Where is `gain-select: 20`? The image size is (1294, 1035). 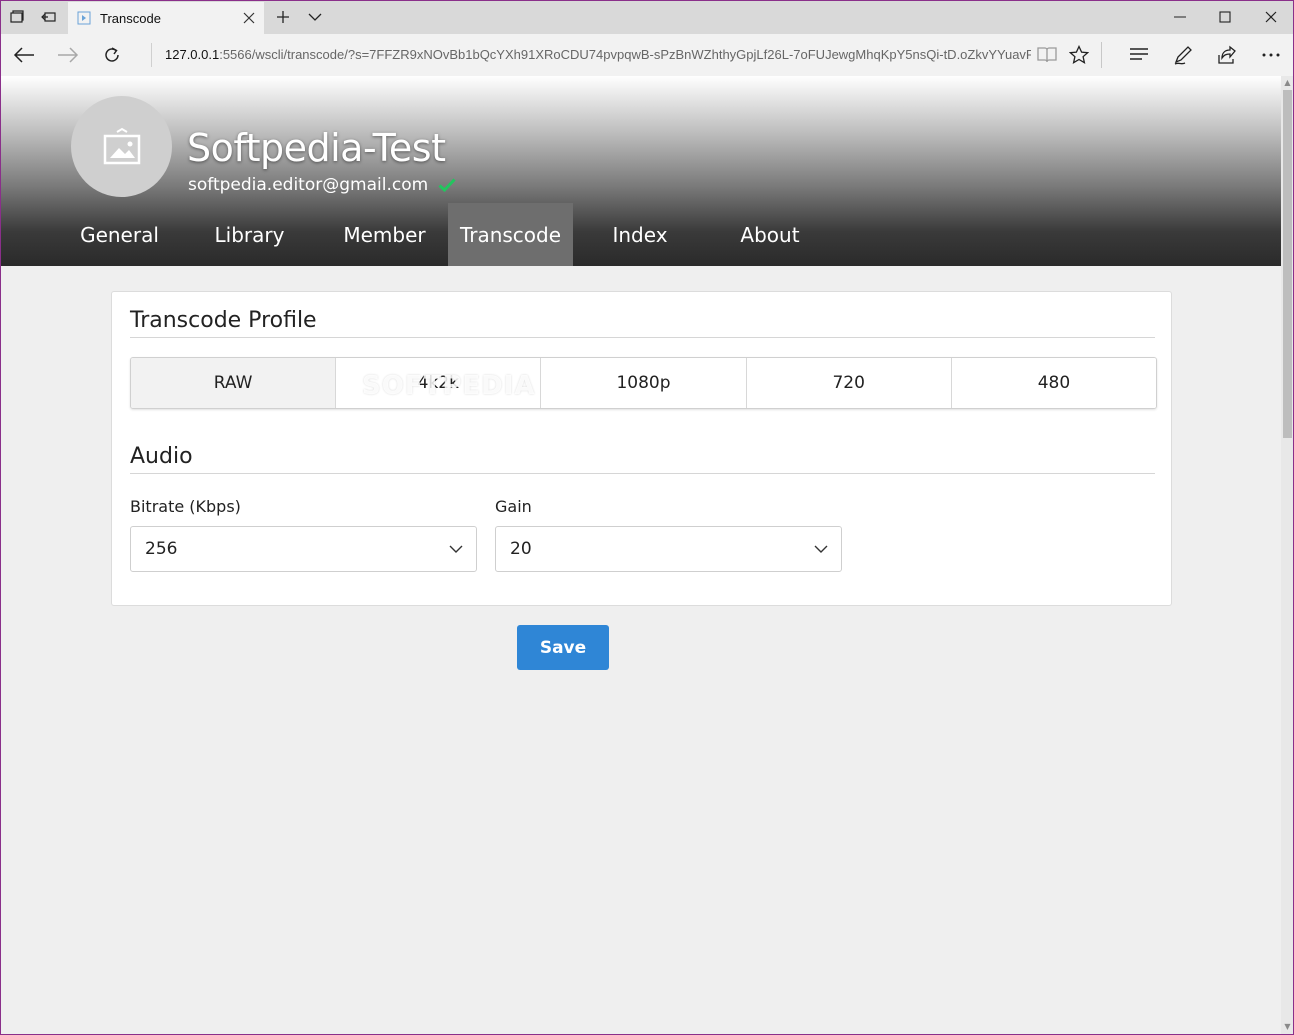
gain-select: 20 is located at coordinates (668, 549).